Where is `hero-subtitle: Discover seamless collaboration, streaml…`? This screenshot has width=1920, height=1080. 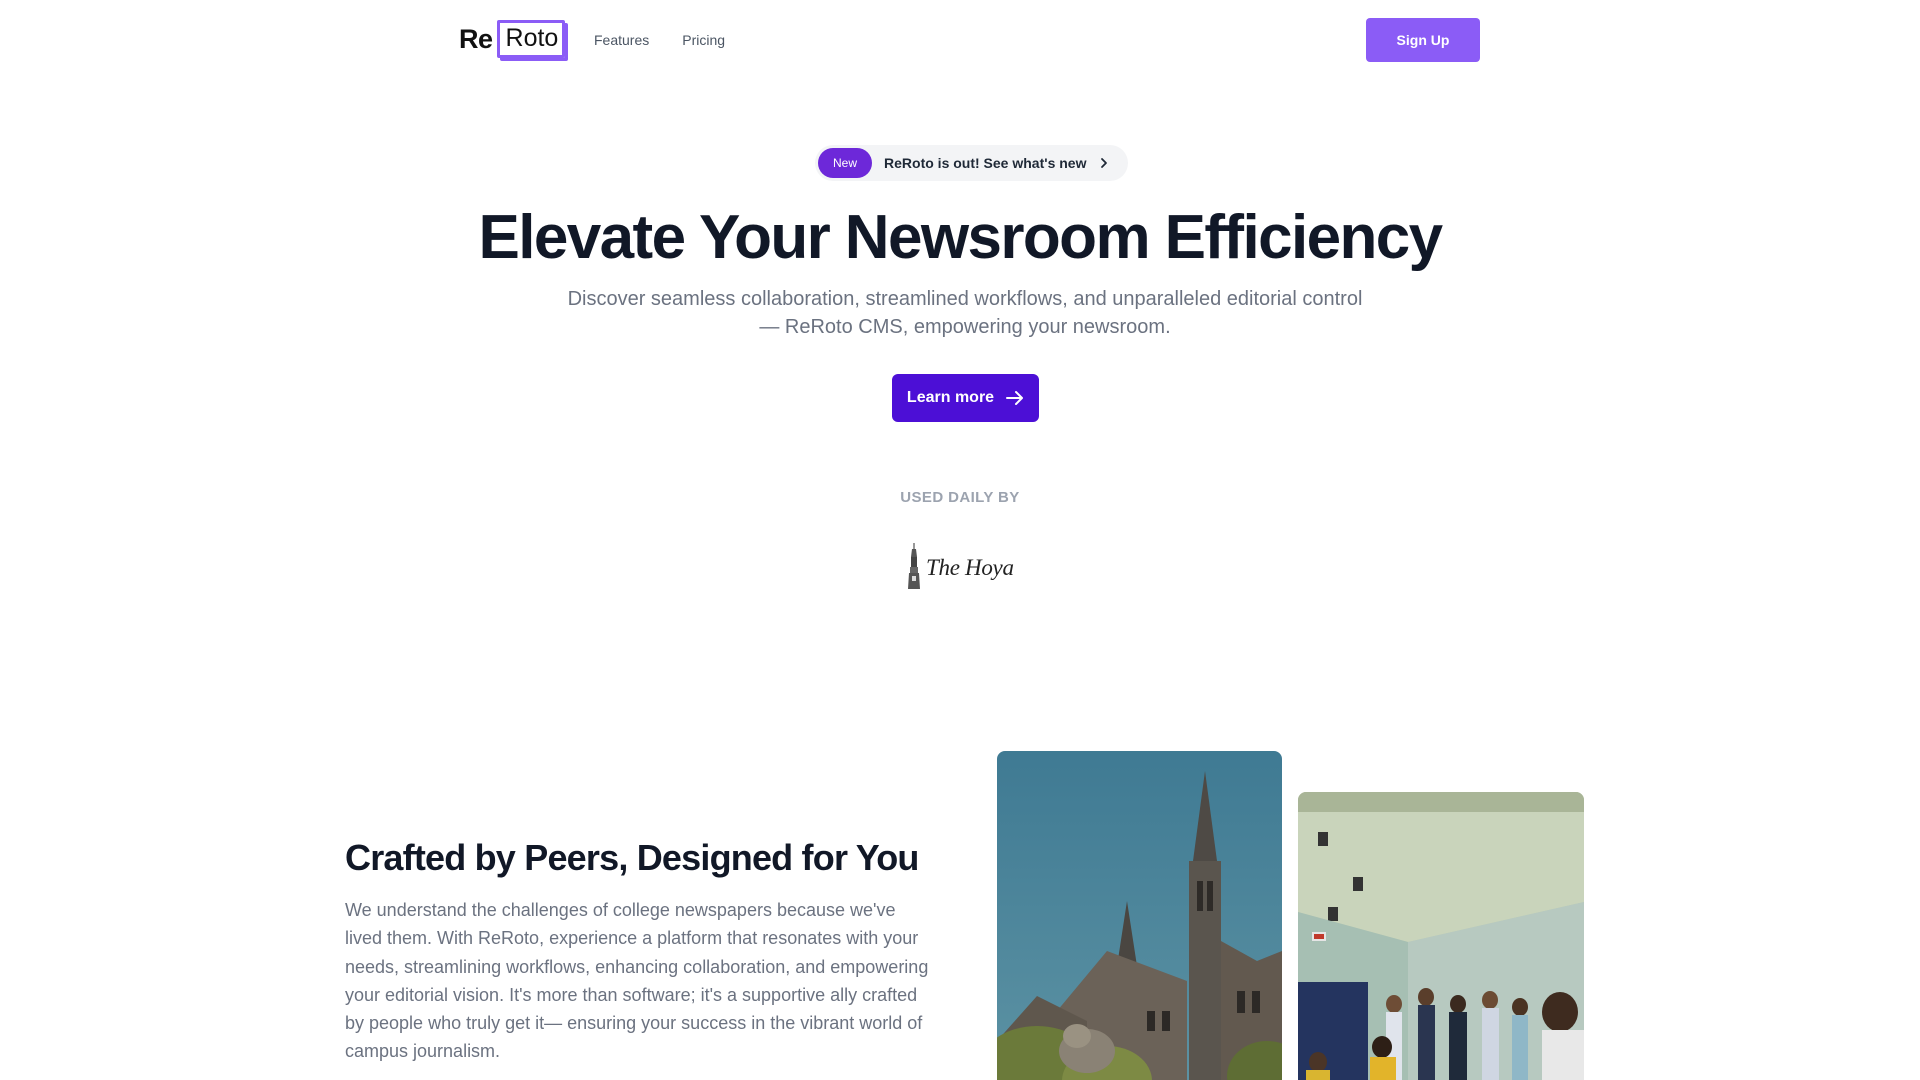
hero-subtitle: Discover seamless collaboration, streaml… is located at coordinates (965, 313).